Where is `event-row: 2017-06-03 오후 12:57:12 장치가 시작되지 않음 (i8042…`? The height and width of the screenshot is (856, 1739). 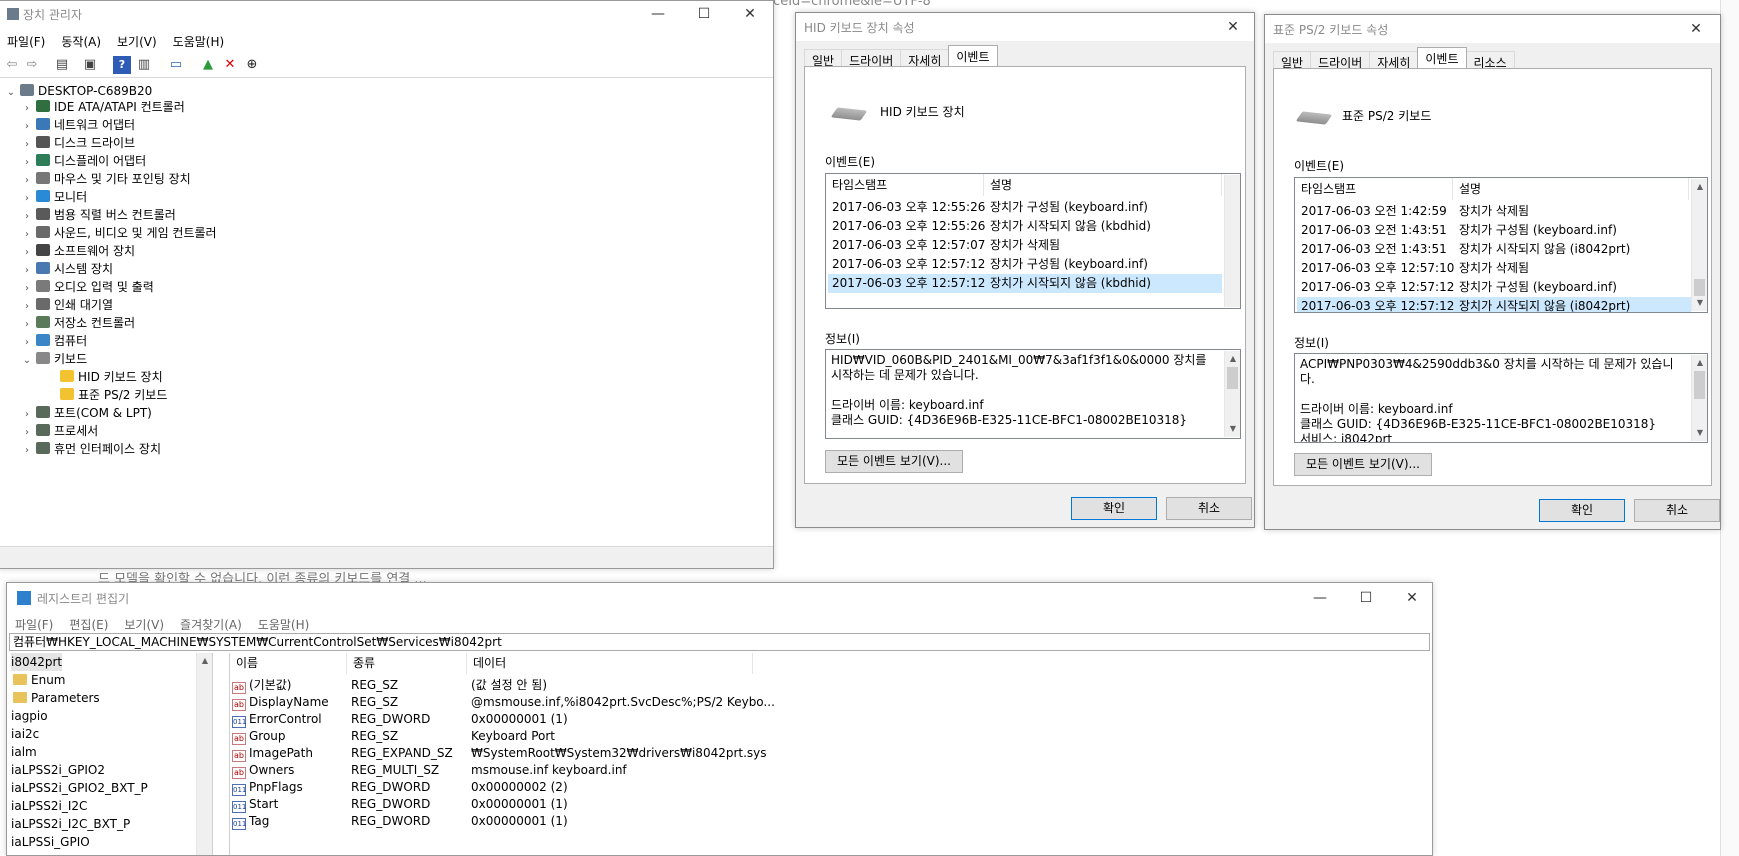
event-row: 2017-06-03 오후 12:57:12 장치가 시작되지 않음 (i8042… is located at coordinates (1494, 304).